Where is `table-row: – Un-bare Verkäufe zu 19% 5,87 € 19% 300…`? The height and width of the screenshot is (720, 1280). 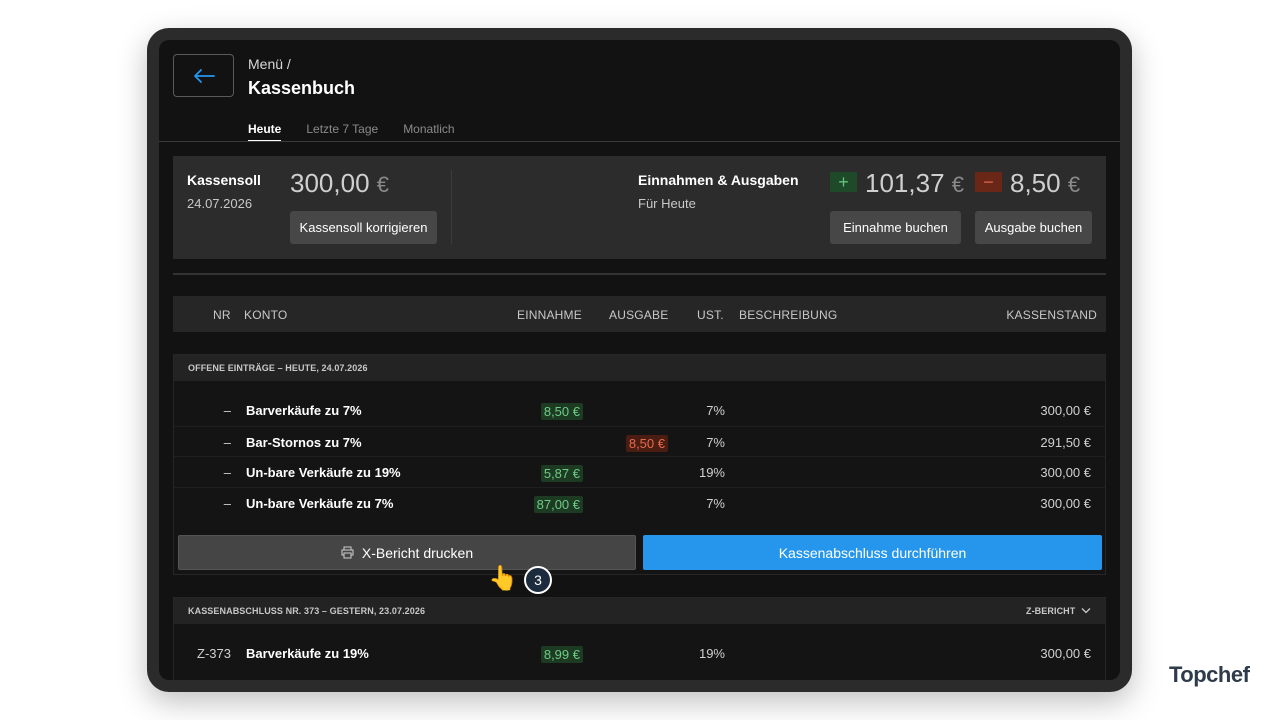
table-row: – Un-bare Verkäufe zu 19% 5,87 € 19% 300… is located at coordinates (639, 471).